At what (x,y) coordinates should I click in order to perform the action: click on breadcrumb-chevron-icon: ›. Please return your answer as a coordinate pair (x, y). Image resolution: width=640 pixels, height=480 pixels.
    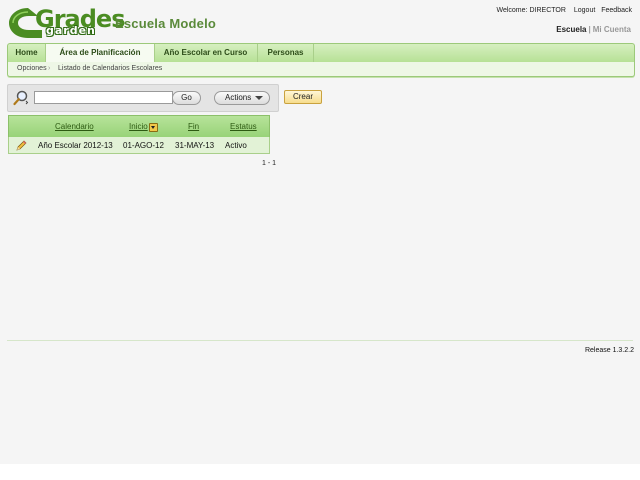
    Looking at the image, I should click on (49, 68).